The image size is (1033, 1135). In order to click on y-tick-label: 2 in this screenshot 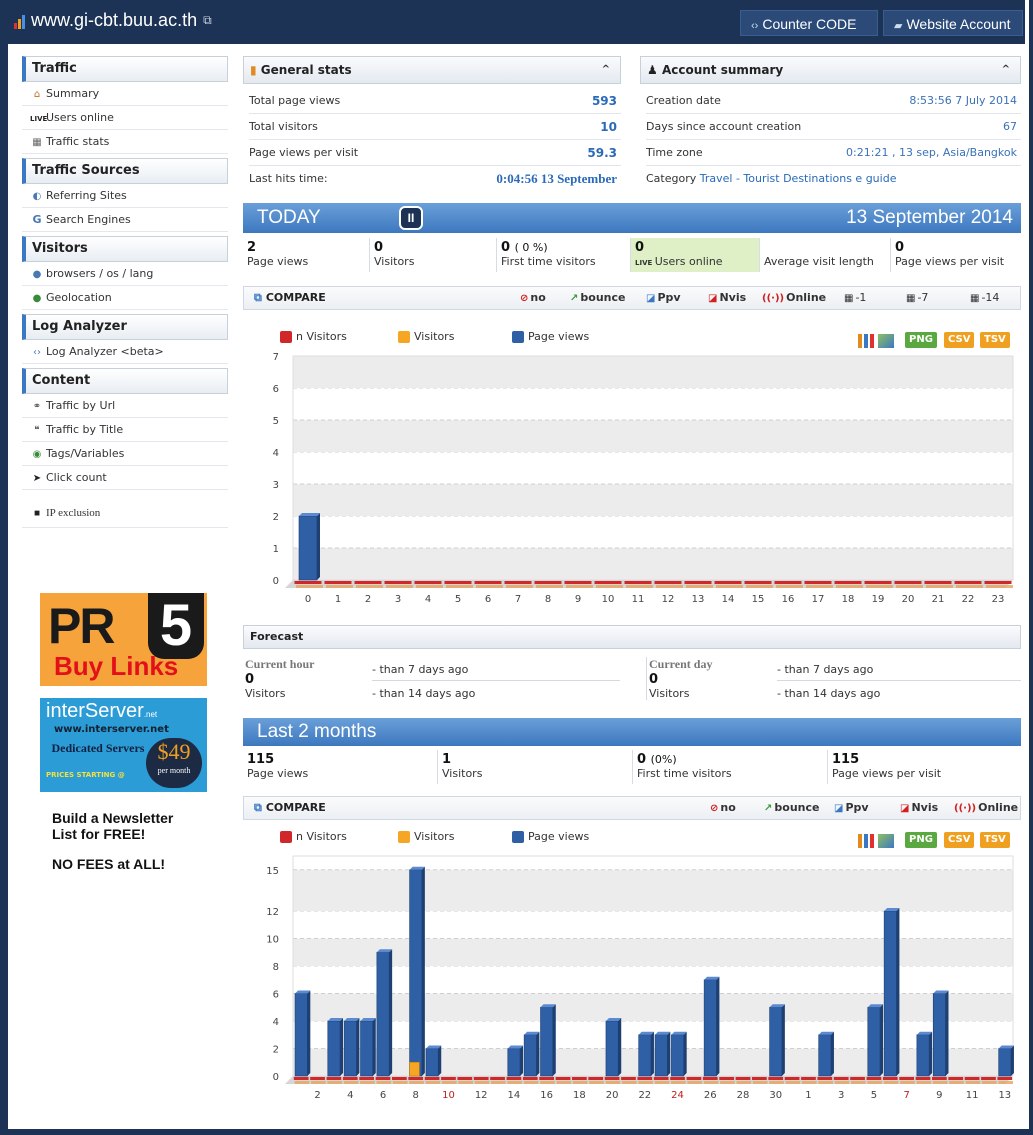, I will do `click(276, 517)`.